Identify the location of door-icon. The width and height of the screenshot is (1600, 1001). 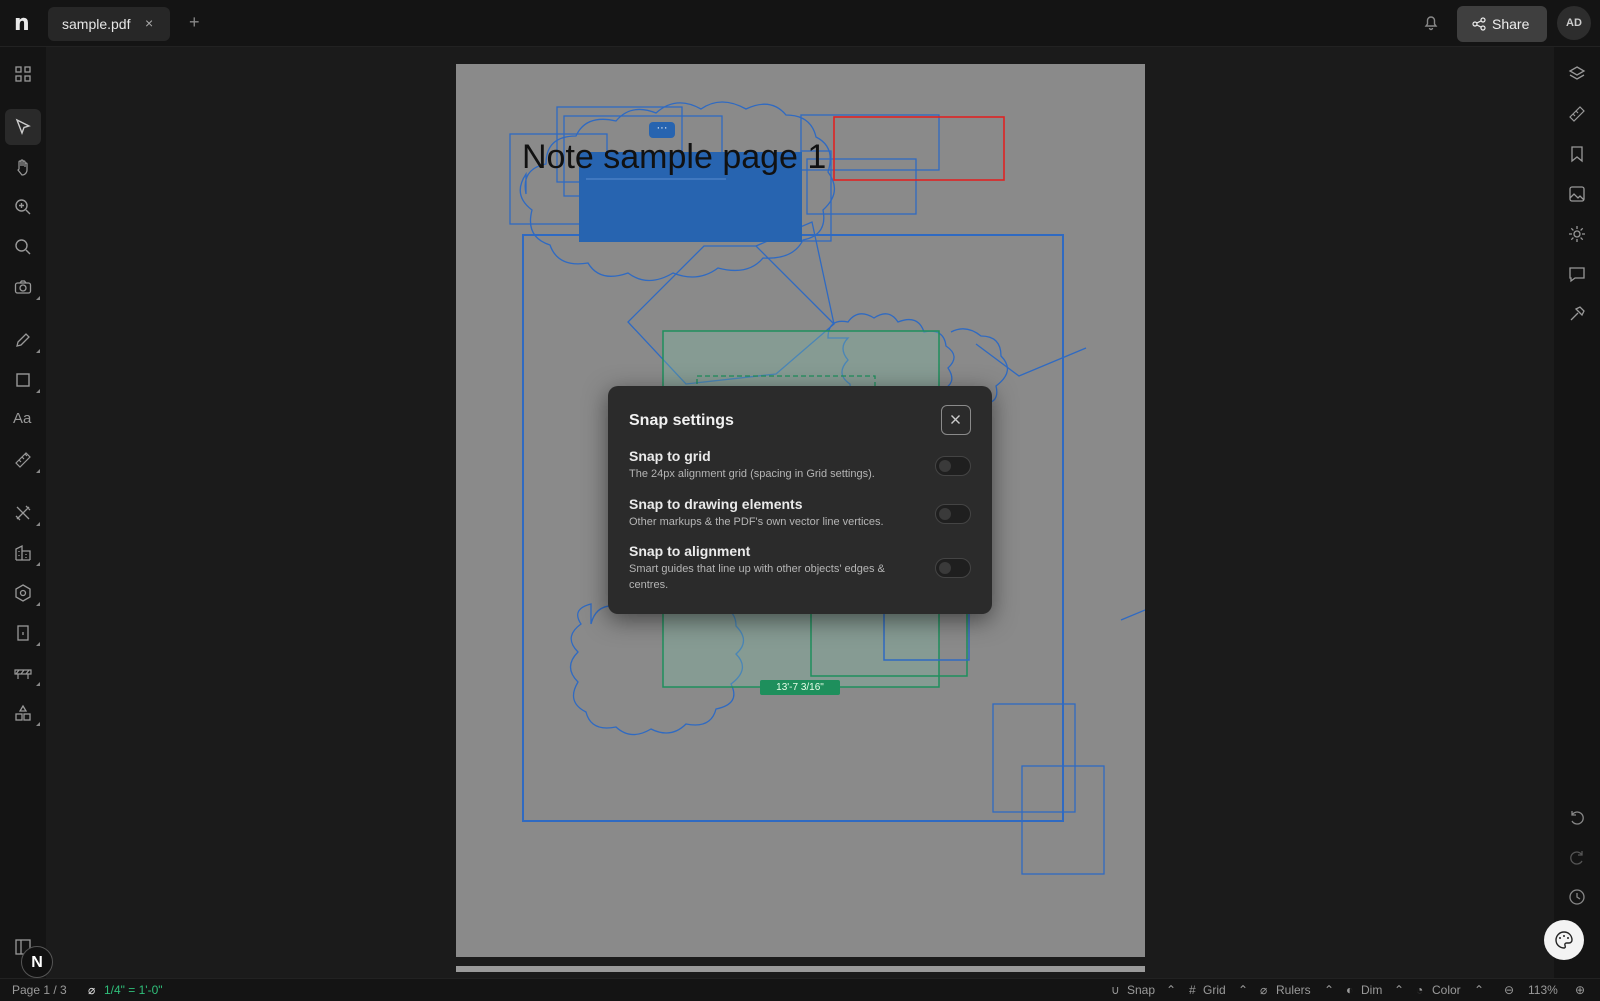
(23, 633).